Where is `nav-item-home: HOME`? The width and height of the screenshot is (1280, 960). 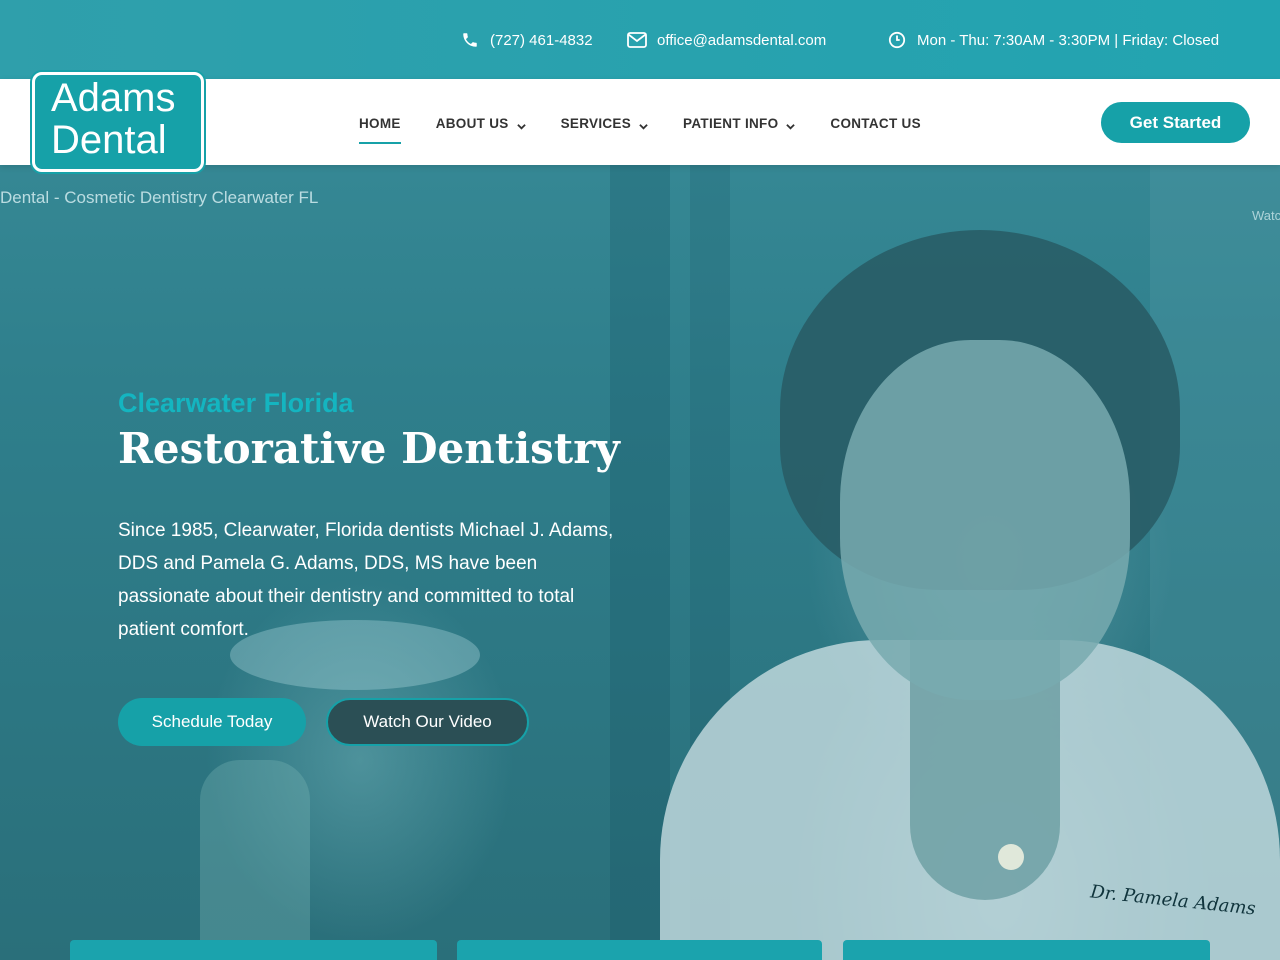
nav-item-home: HOME is located at coordinates (380, 129).